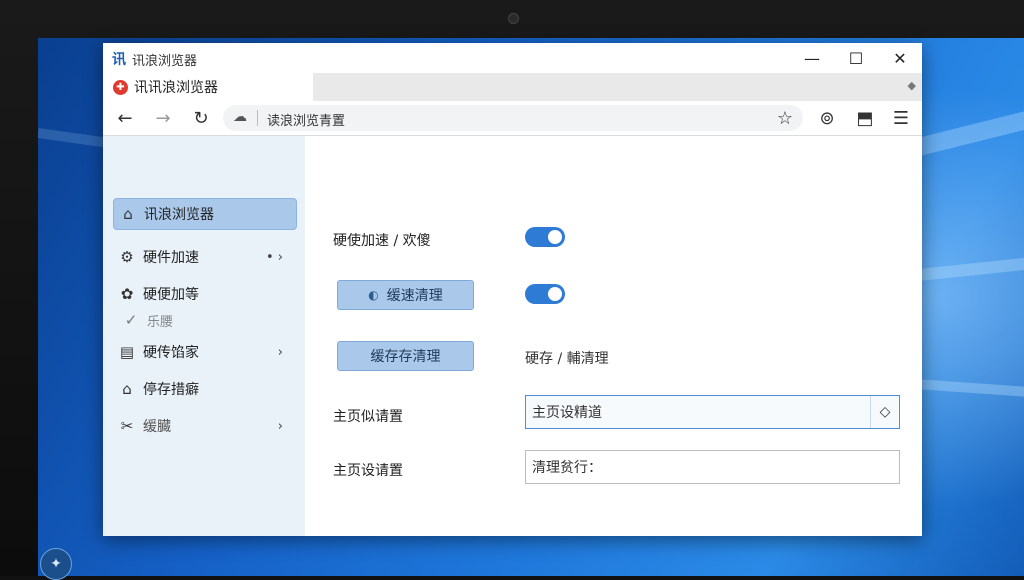 This screenshot has height=580, width=1024. I want to click on sidebar-subitem: ✓ 乐腰, so click(145, 320).